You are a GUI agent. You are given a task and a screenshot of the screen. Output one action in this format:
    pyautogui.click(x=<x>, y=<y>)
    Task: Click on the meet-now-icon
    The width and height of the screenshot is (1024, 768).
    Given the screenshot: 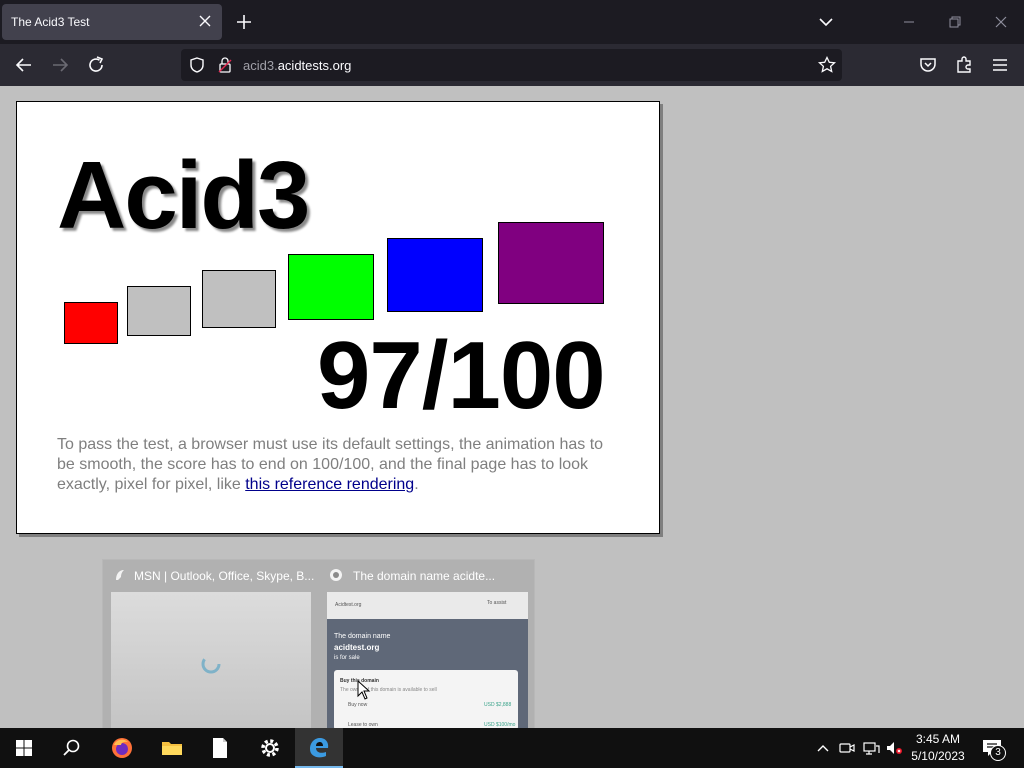 What is the action you would take?
    pyautogui.click(x=847, y=748)
    